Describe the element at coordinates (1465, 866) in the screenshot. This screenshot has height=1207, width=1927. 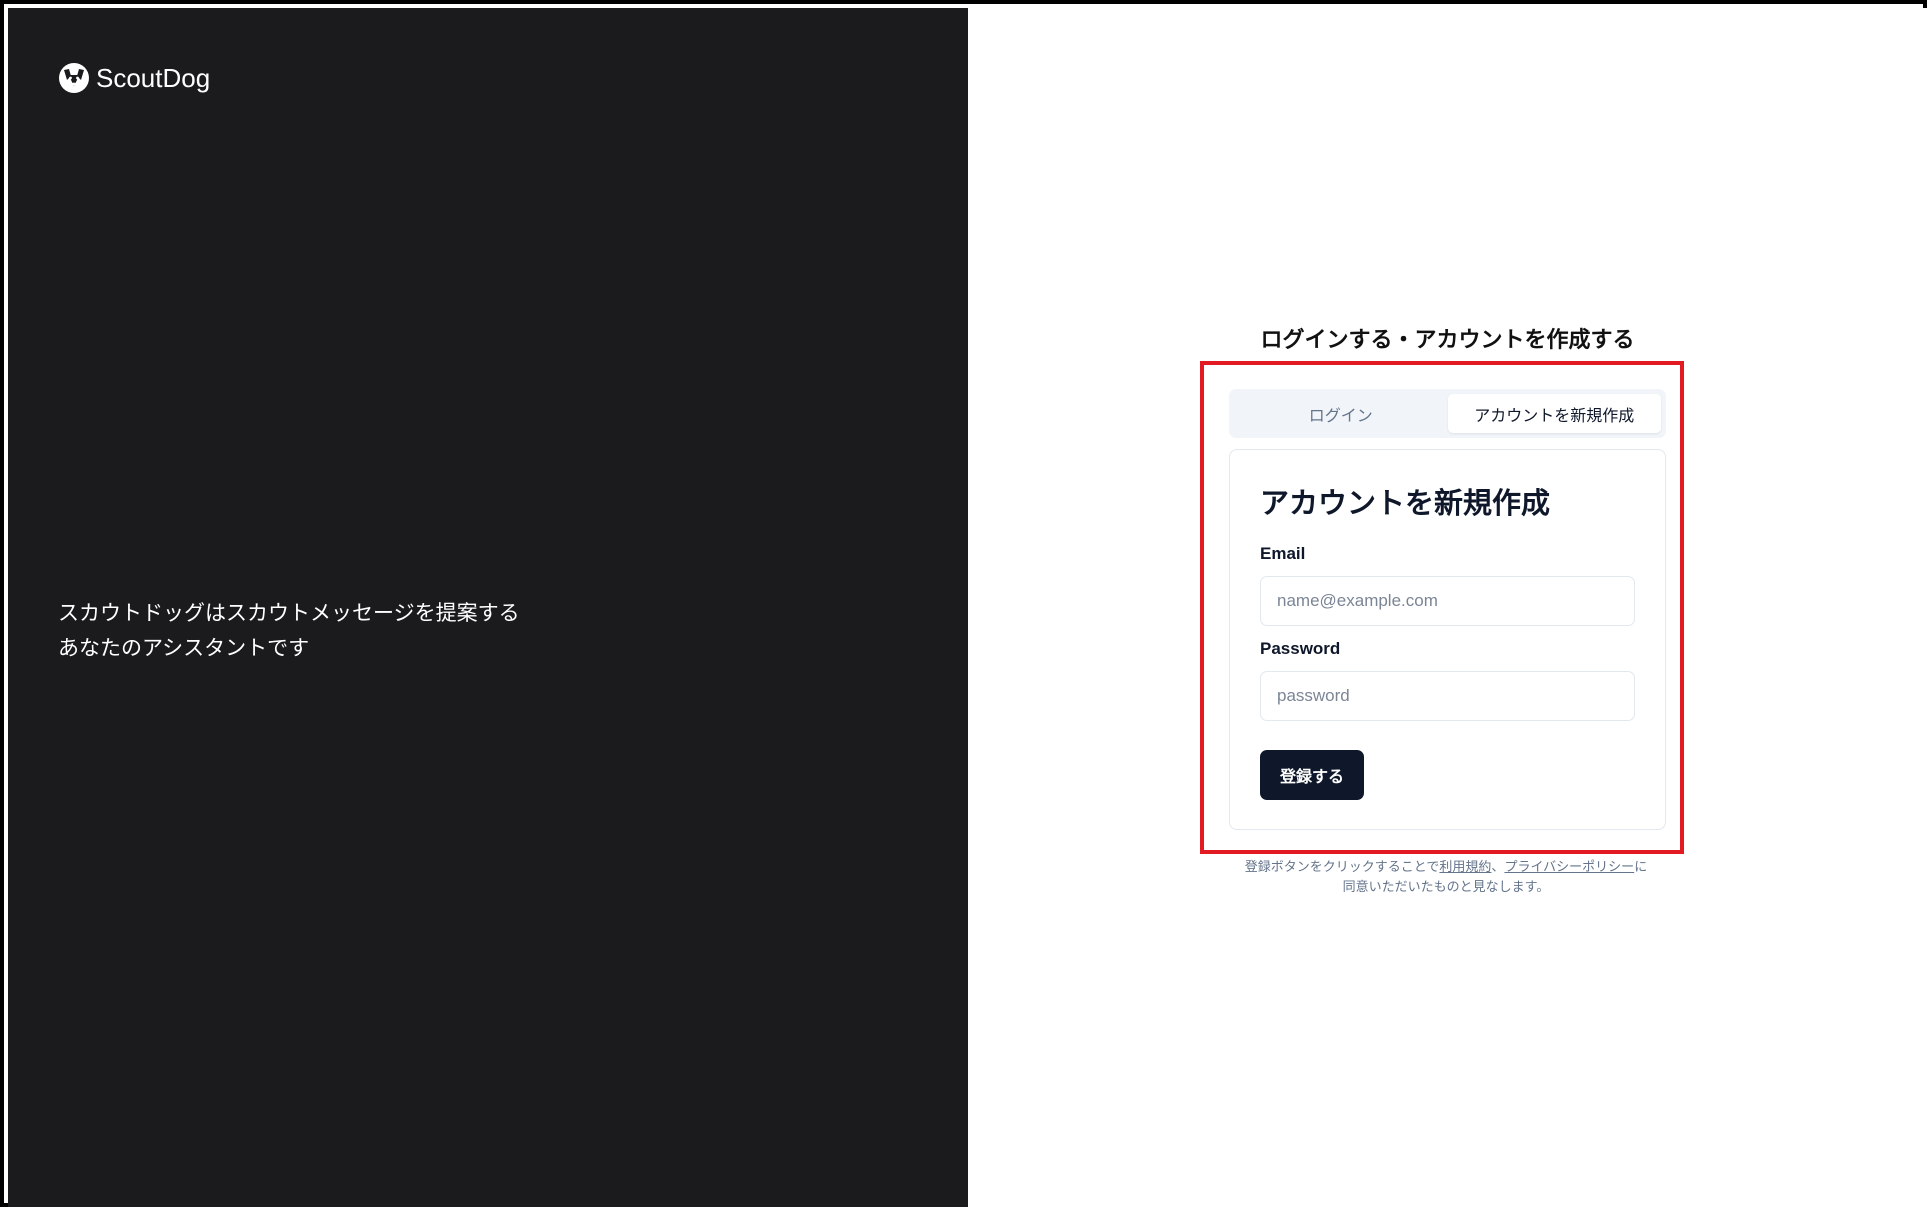
I see `terms-of-service-link: 利用規約` at that location.